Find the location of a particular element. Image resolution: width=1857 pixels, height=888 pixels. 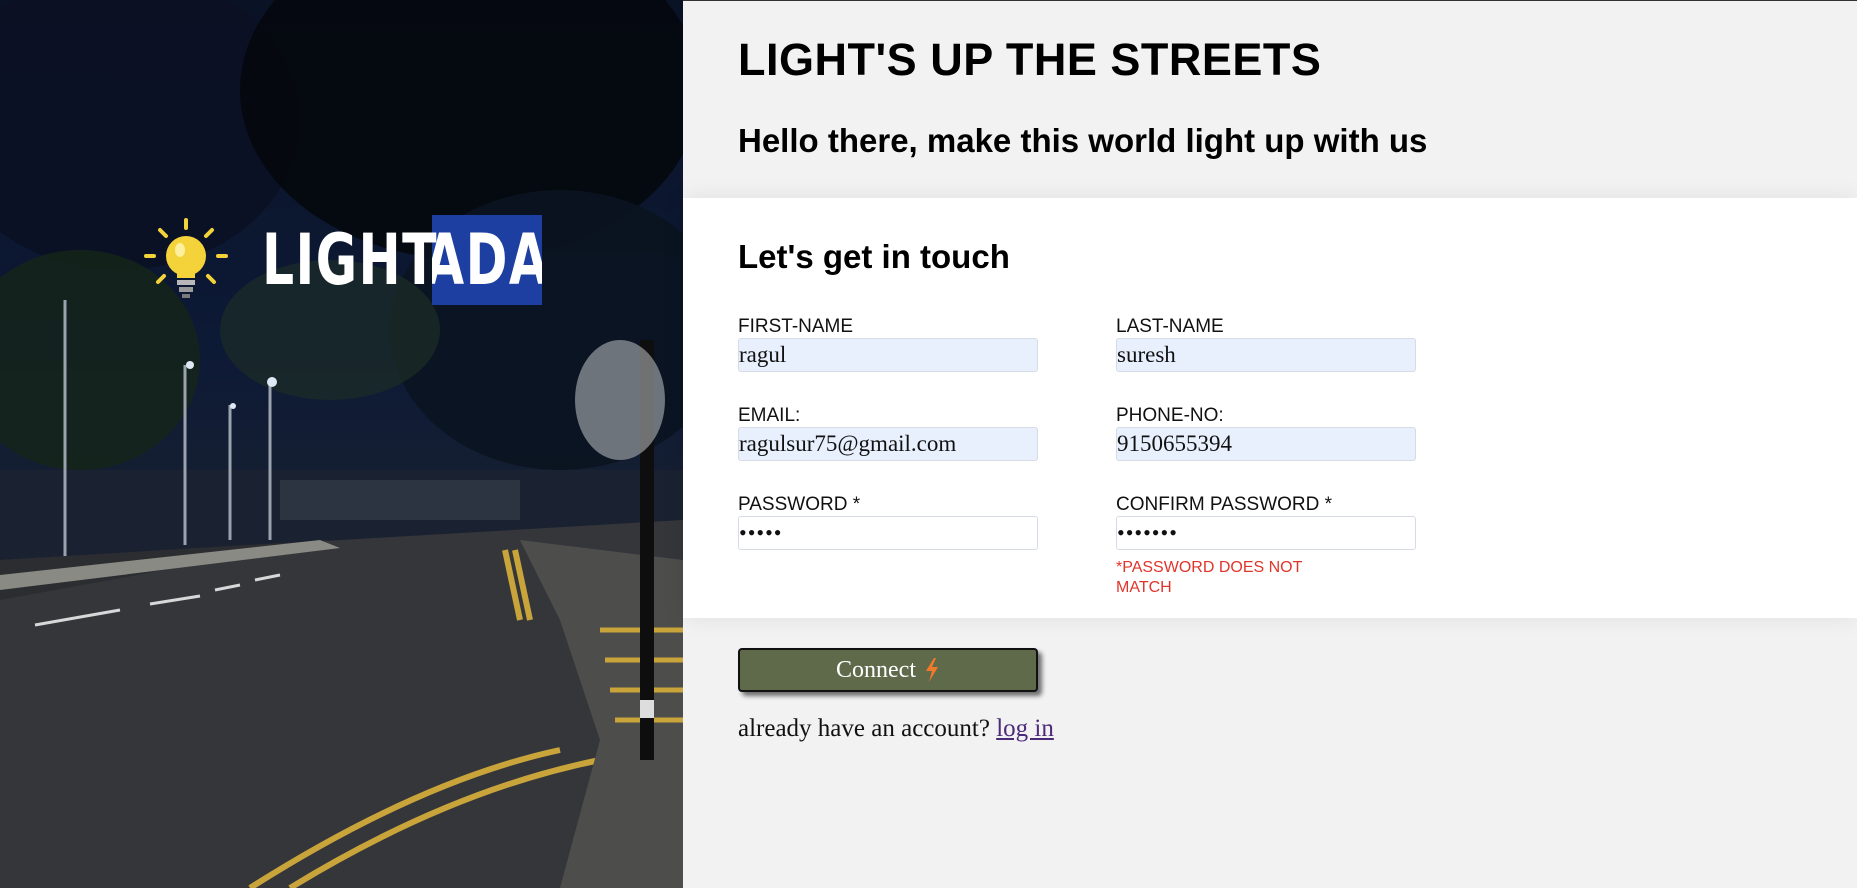

connect-button-label: Connect is located at coordinates (876, 669).